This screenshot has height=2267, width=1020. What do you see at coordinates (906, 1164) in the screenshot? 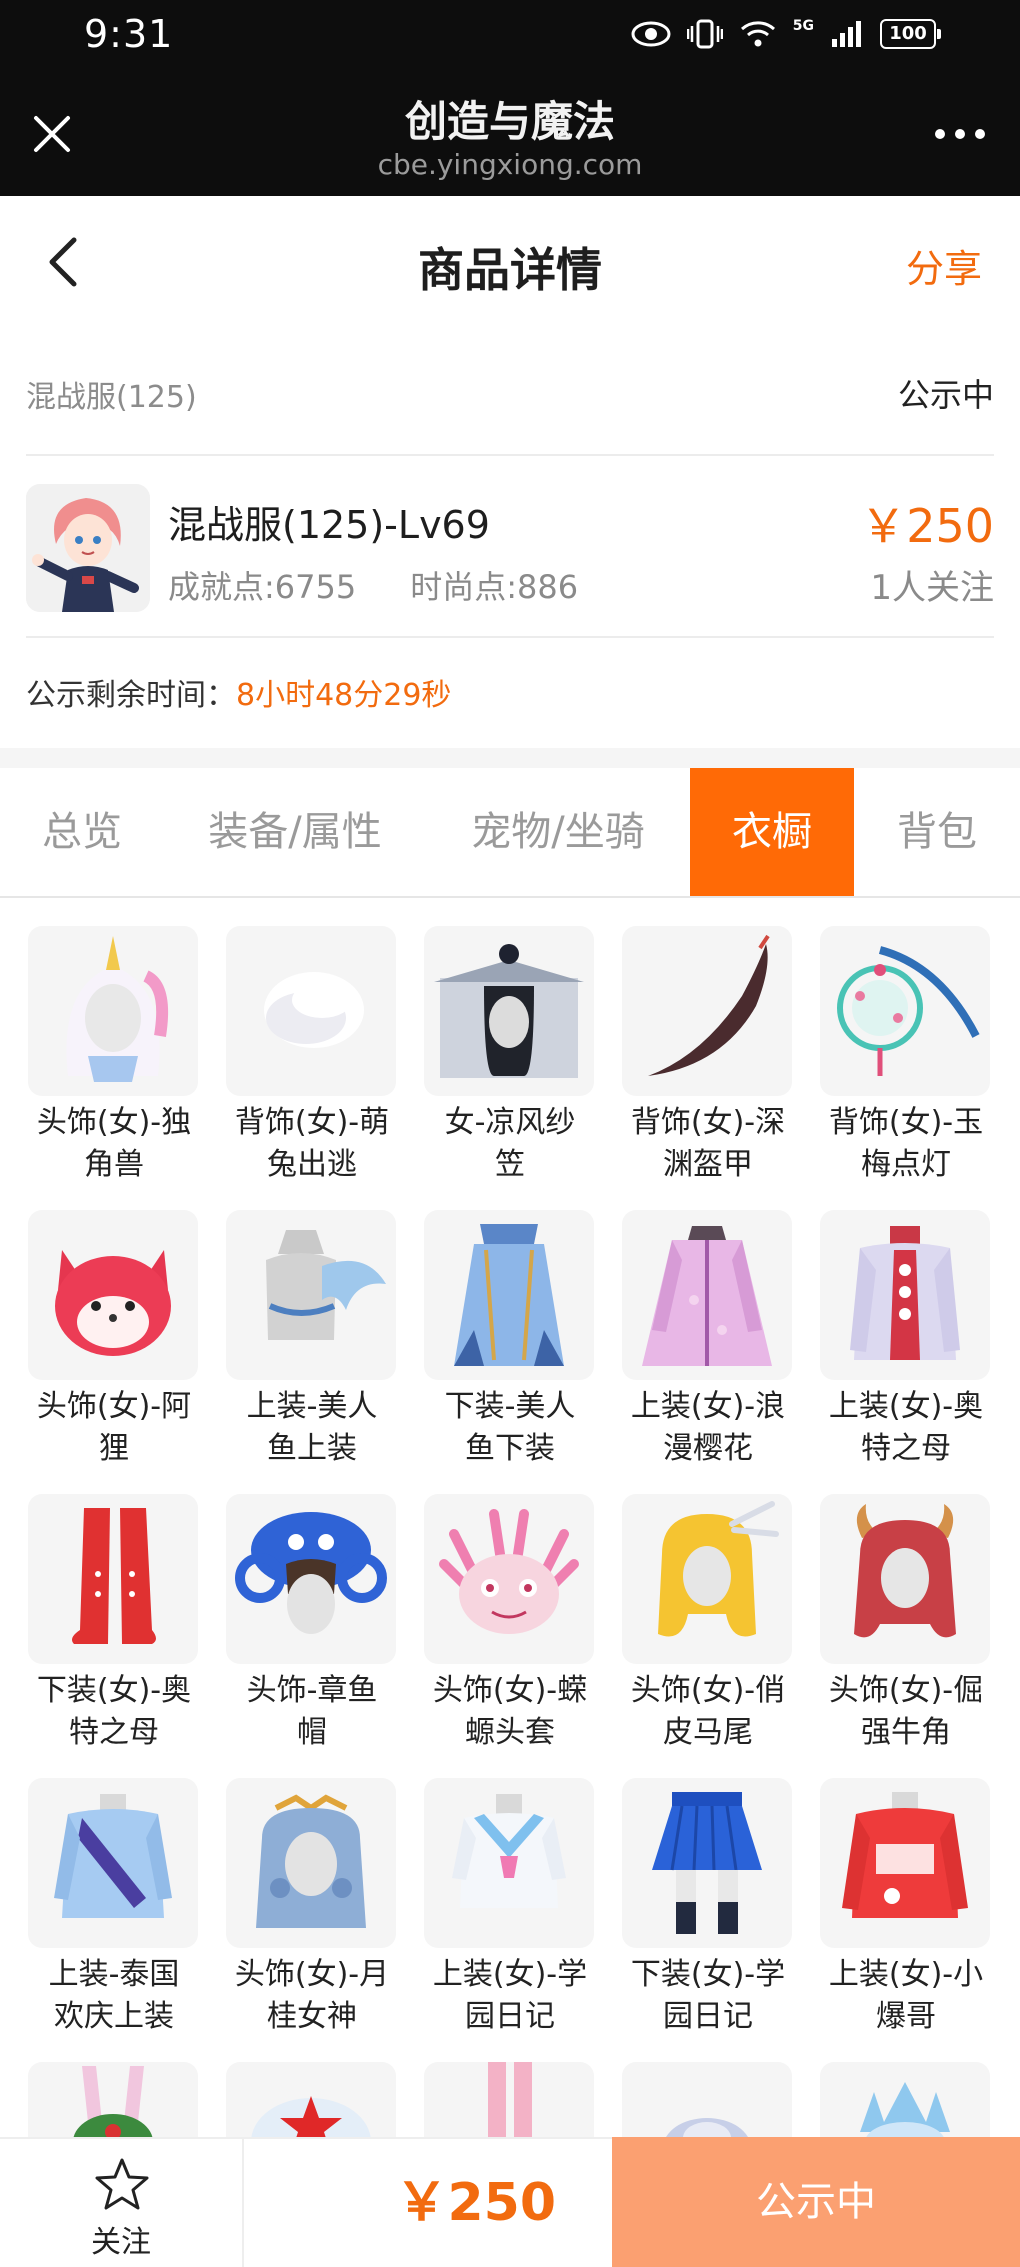
I see `item-name-line2: 梅点灯` at bounding box center [906, 1164].